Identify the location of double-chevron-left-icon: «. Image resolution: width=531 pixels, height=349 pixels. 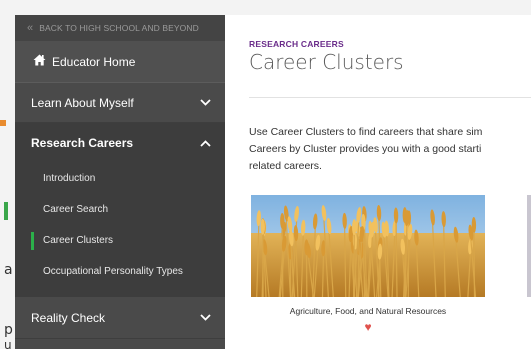
(30, 28).